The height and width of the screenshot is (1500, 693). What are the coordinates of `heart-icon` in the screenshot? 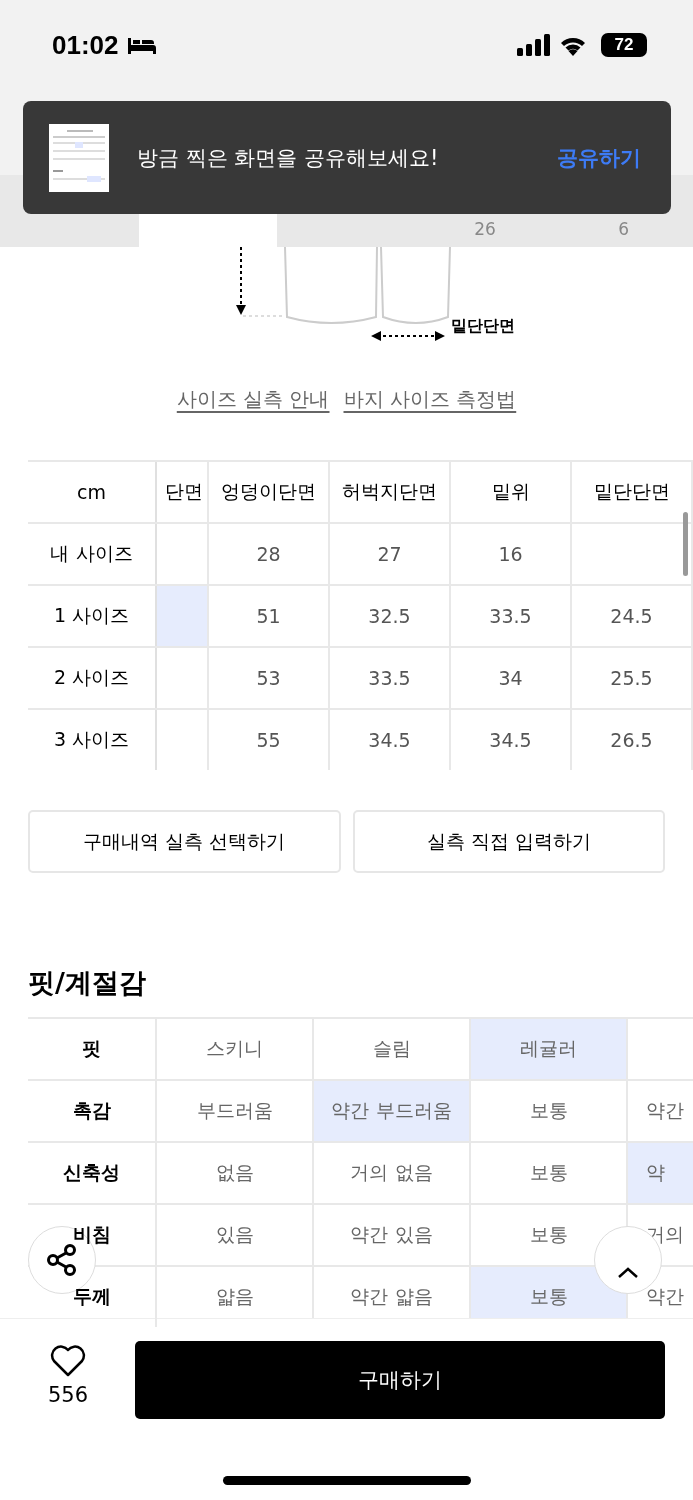 It's located at (68, 1361).